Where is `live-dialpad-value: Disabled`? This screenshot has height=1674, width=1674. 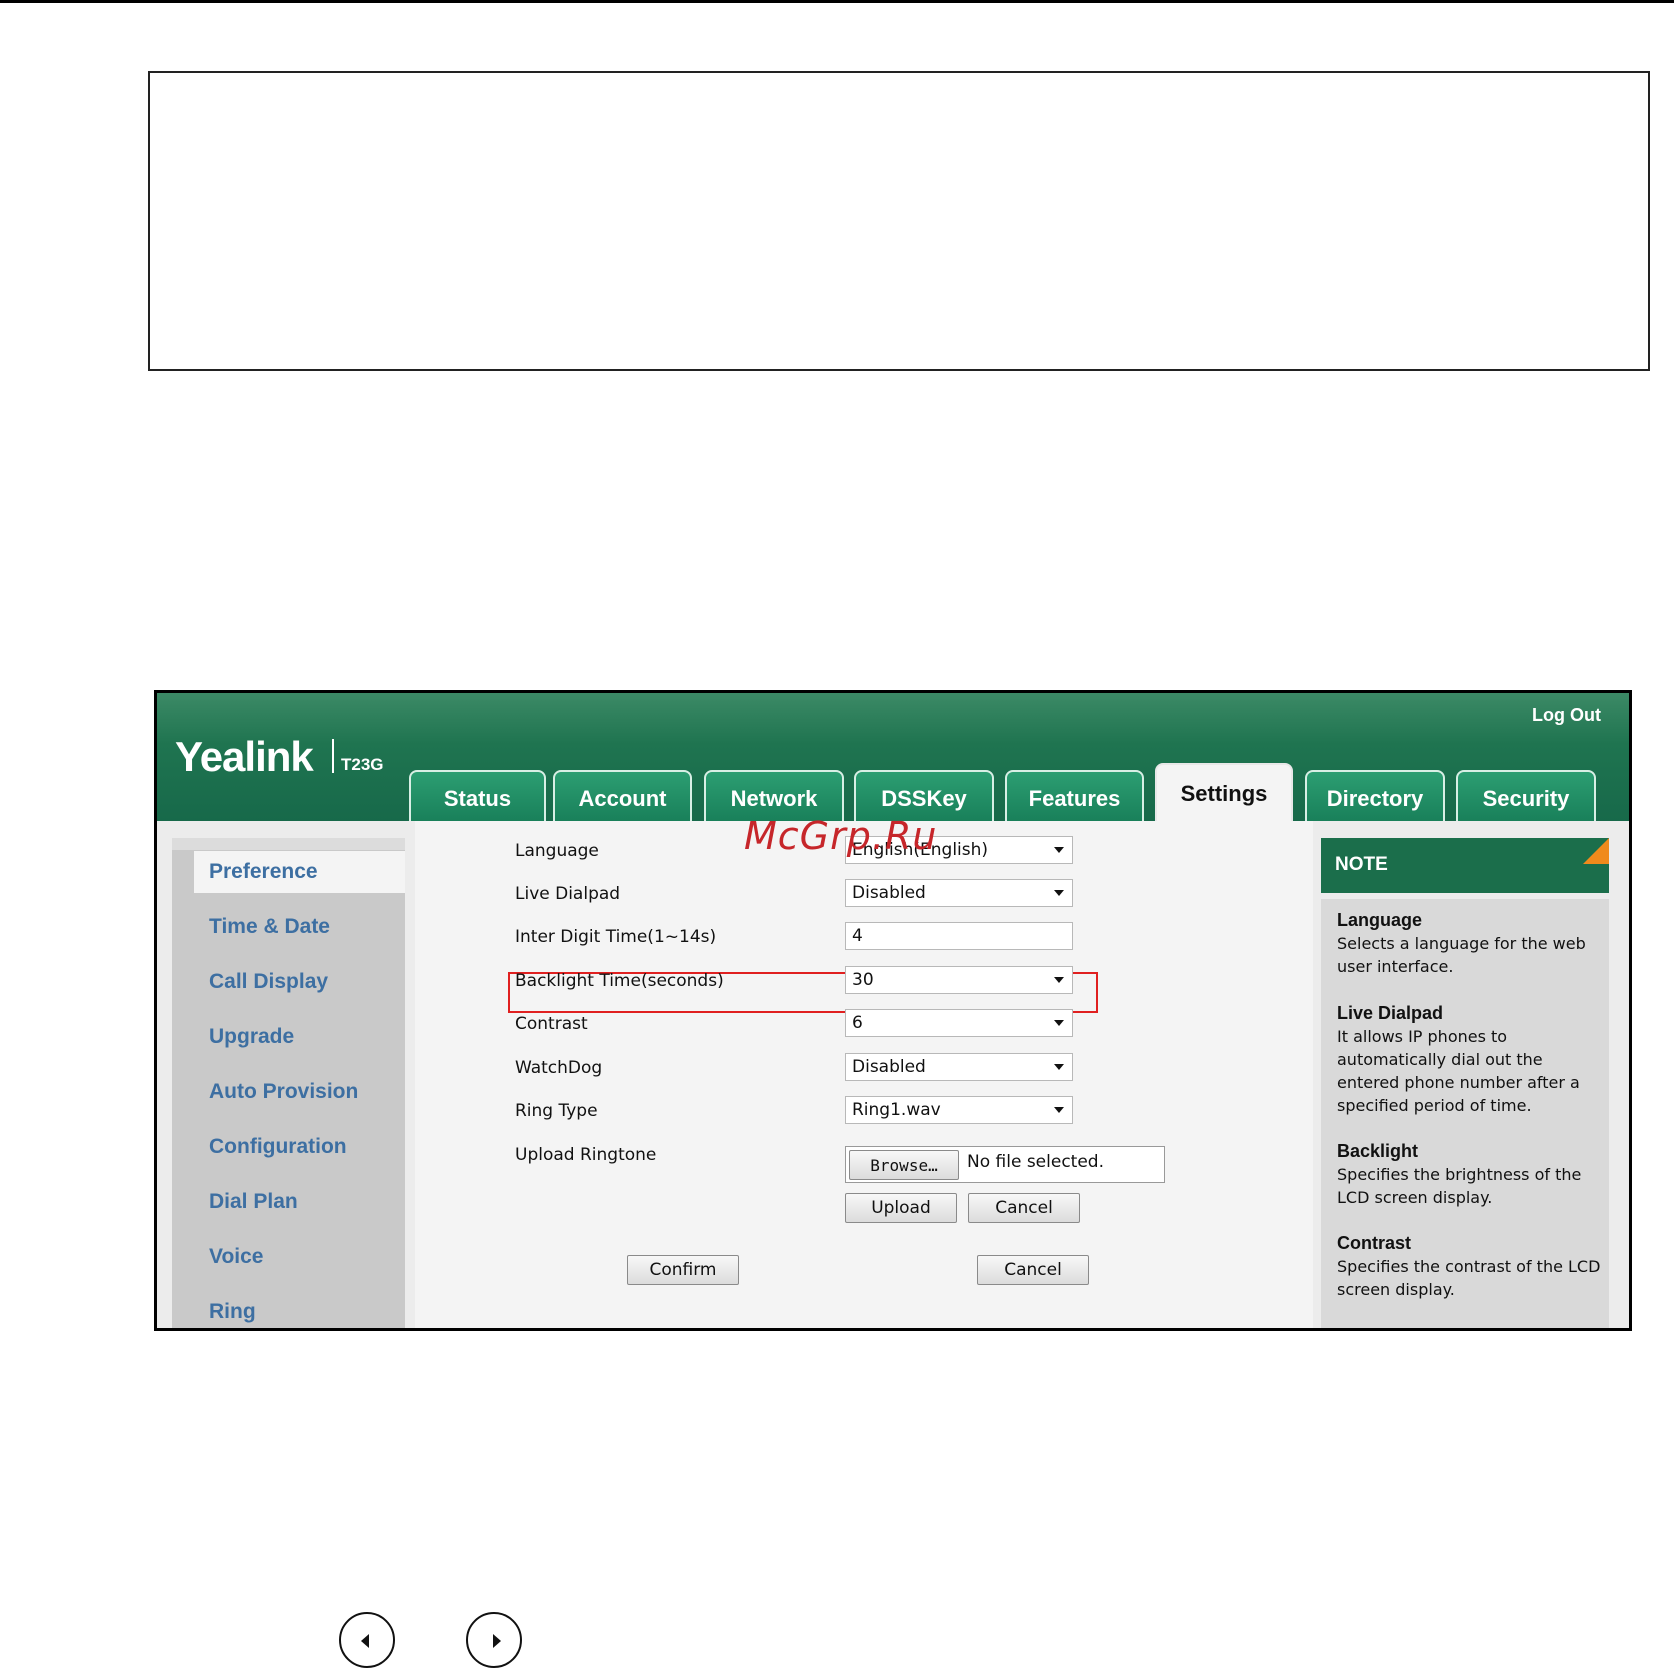 live-dialpad-value: Disabled is located at coordinates (889, 893).